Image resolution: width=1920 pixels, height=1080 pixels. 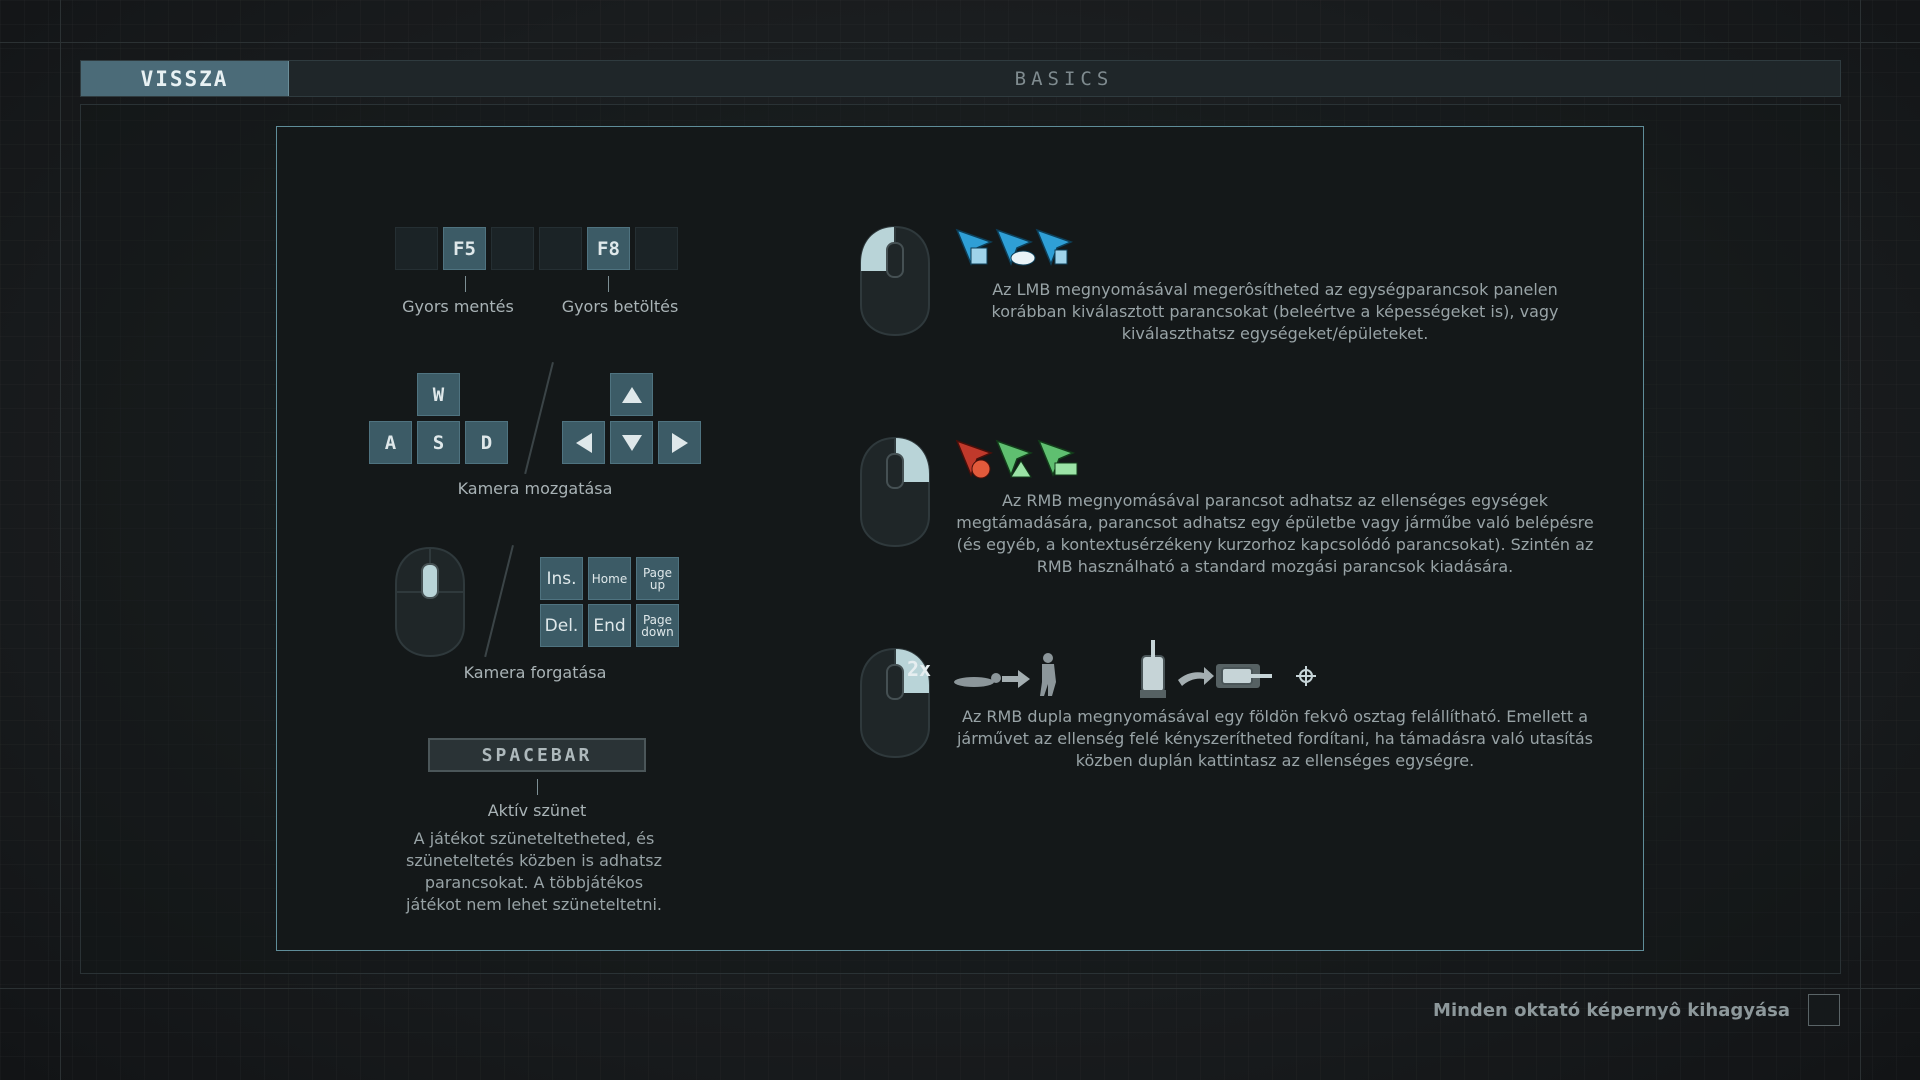 What do you see at coordinates (416, 248) in the screenshot?
I see `key-f4` at bounding box center [416, 248].